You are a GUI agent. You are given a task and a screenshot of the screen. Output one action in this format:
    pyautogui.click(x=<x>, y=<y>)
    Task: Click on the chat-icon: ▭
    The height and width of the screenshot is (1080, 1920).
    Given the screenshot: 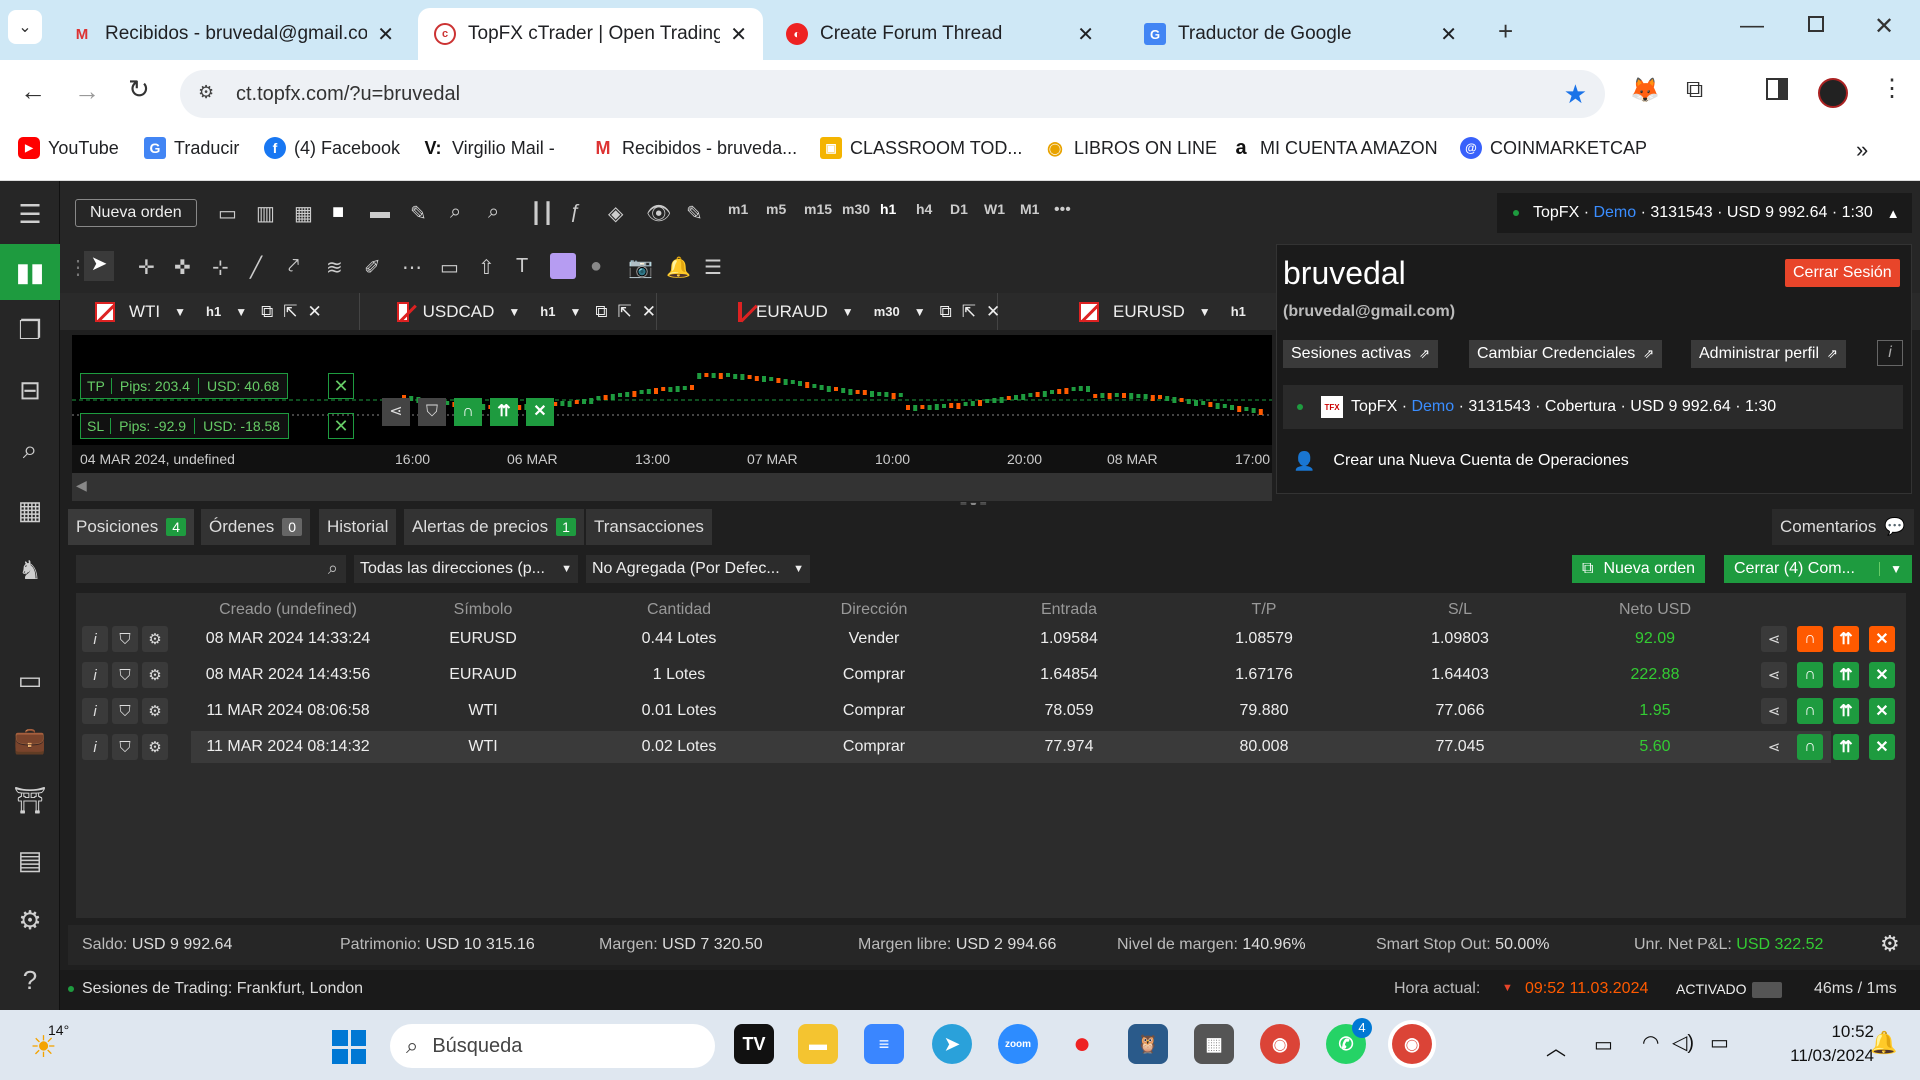 What is the action you would take?
    pyautogui.click(x=30, y=680)
    